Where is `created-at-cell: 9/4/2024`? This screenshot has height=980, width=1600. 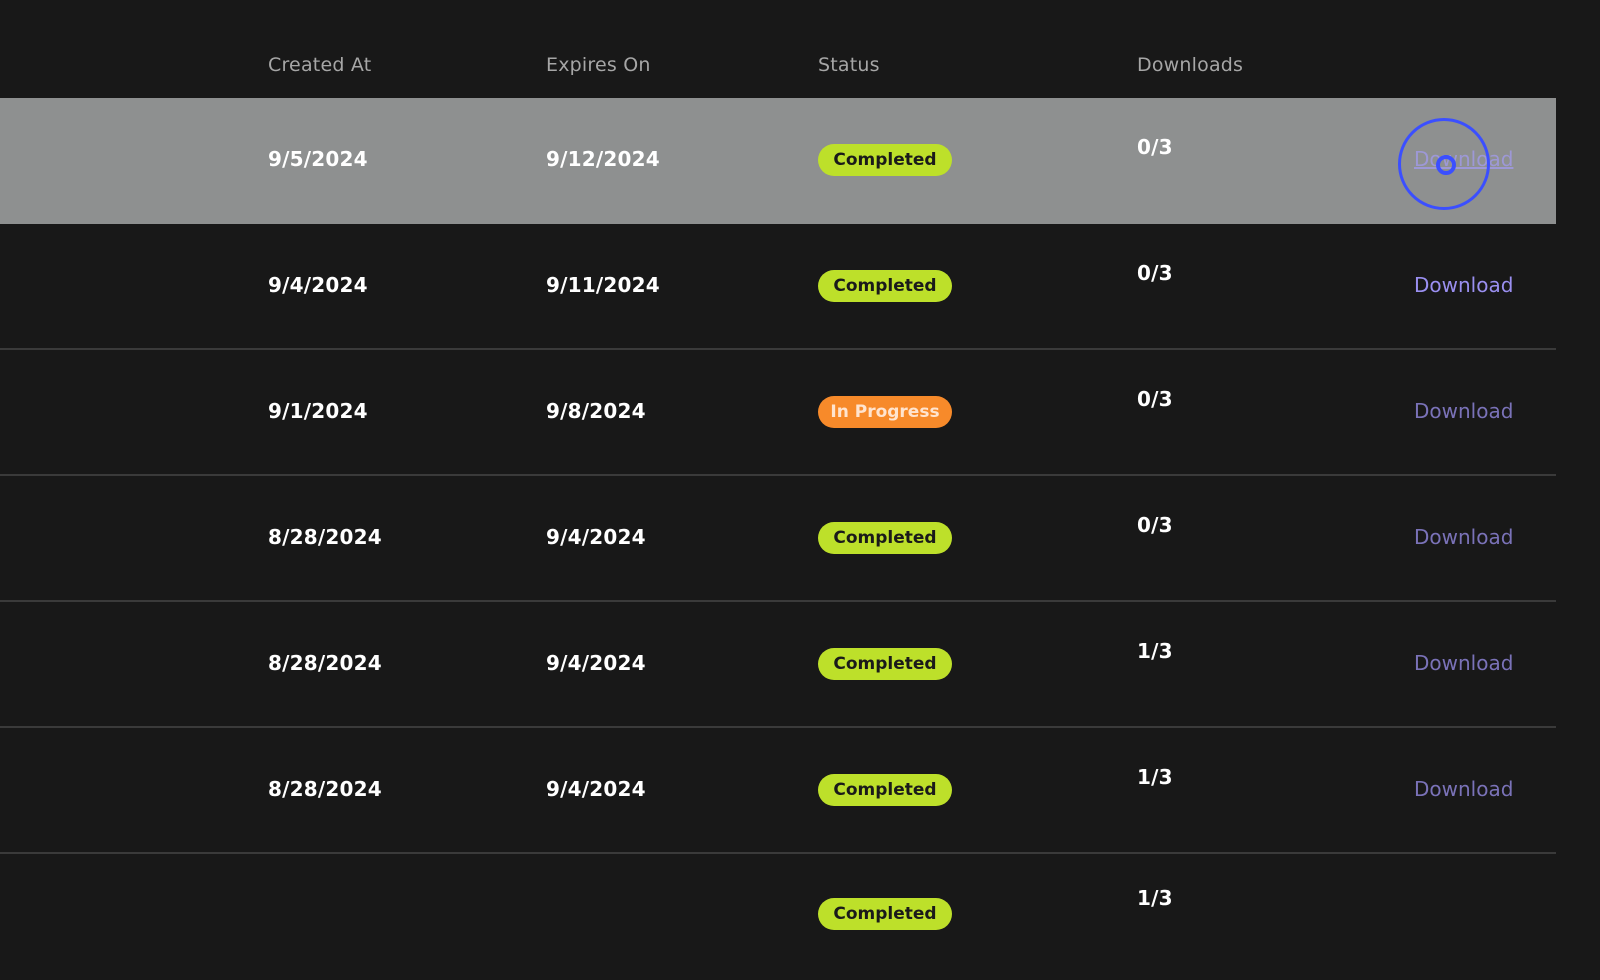
created-at-cell: 9/4/2024 is located at coordinates (318, 285).